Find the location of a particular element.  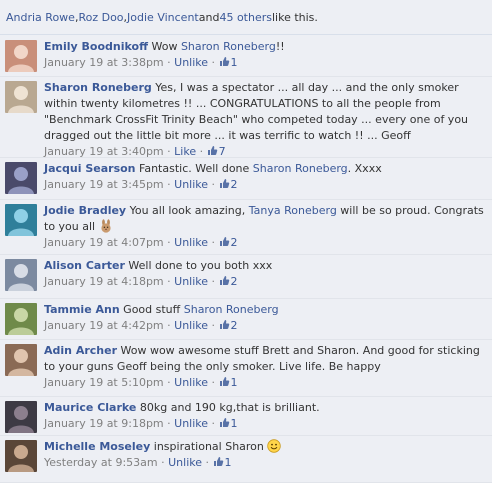

liker-link: Jodie Vincent is located at coordinates (163, 17).